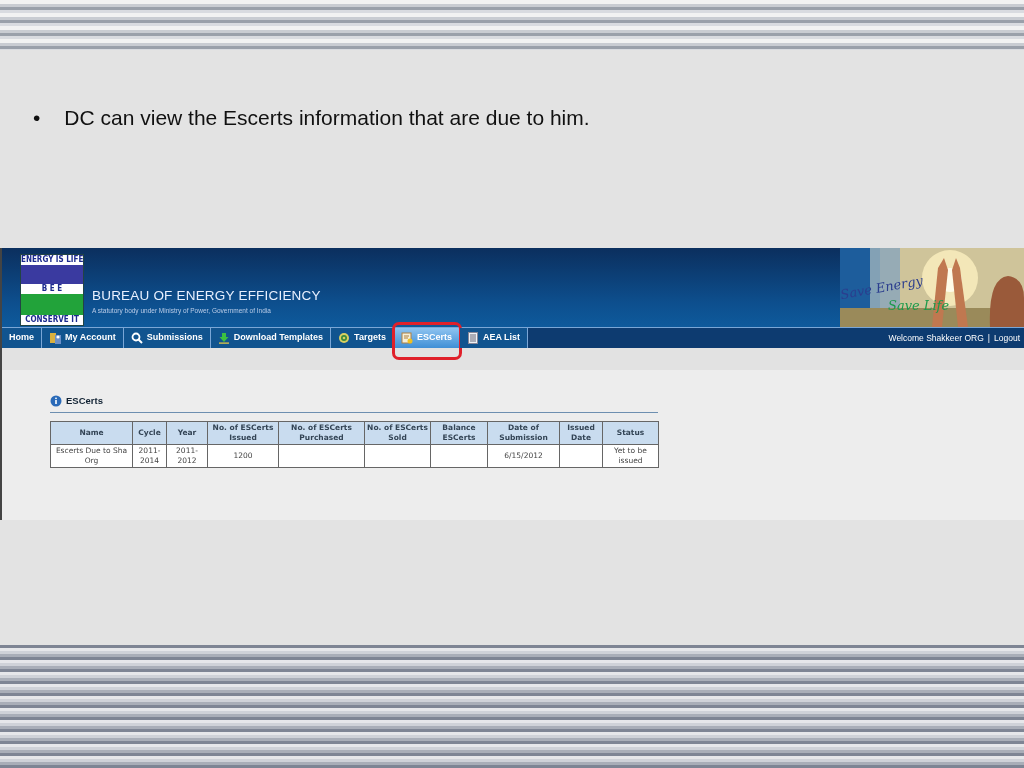 The image size is (1024, 768). What do you see at coordinates (206, 296) in the screenshot?
I see `organization-name: BUREAU OF ENERGY EFFICIENCY` at bounding box center [206, 296].